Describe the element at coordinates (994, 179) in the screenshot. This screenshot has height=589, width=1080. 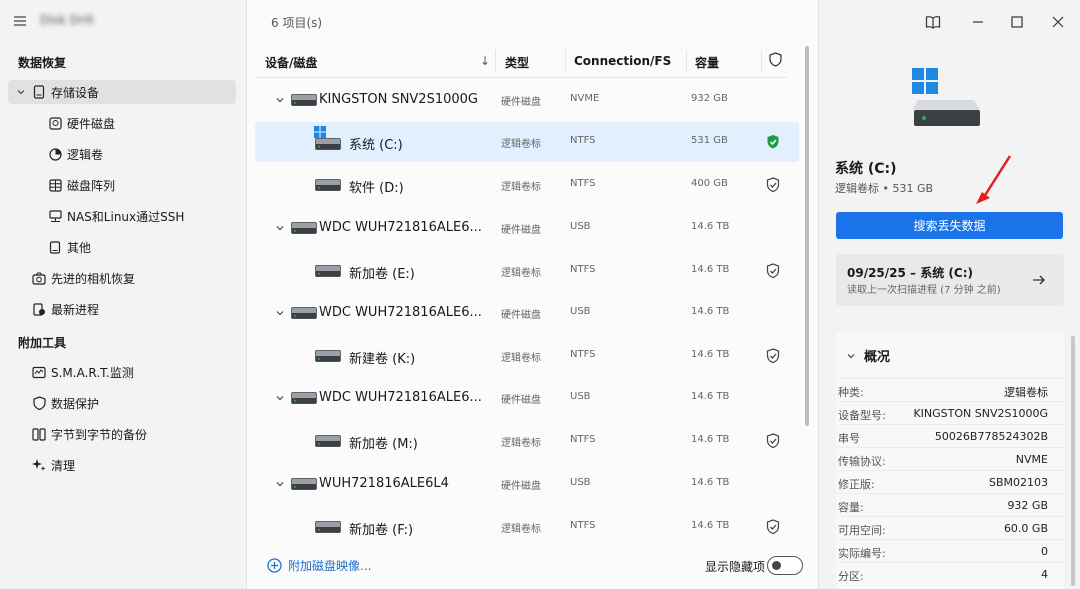
I see `annotation-arrow-icon` at that location.